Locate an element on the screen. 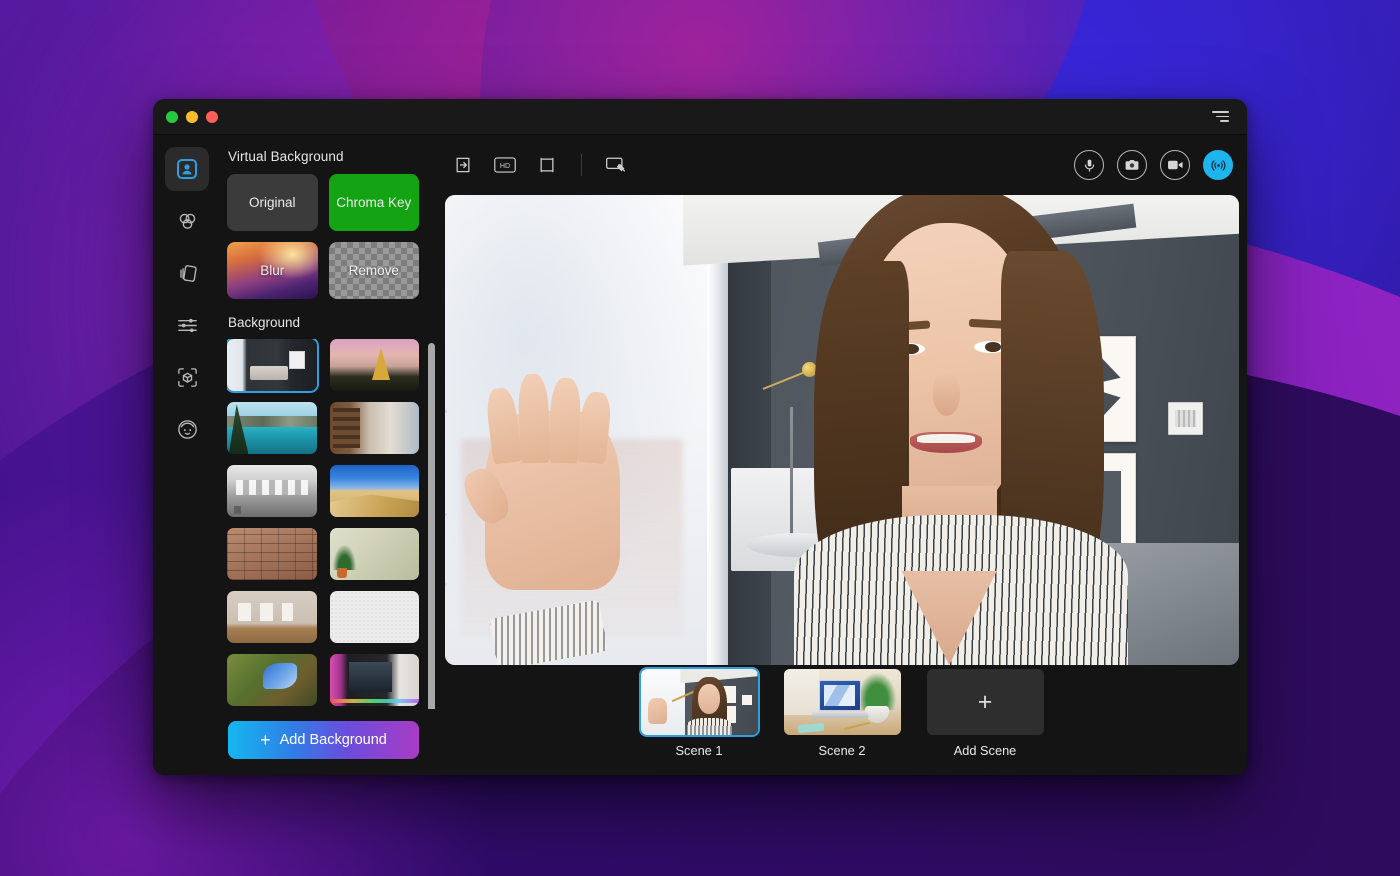 This screenshot has width=1400, height=876. mode-label-blur: Blur is located at coordinates (272, 270).